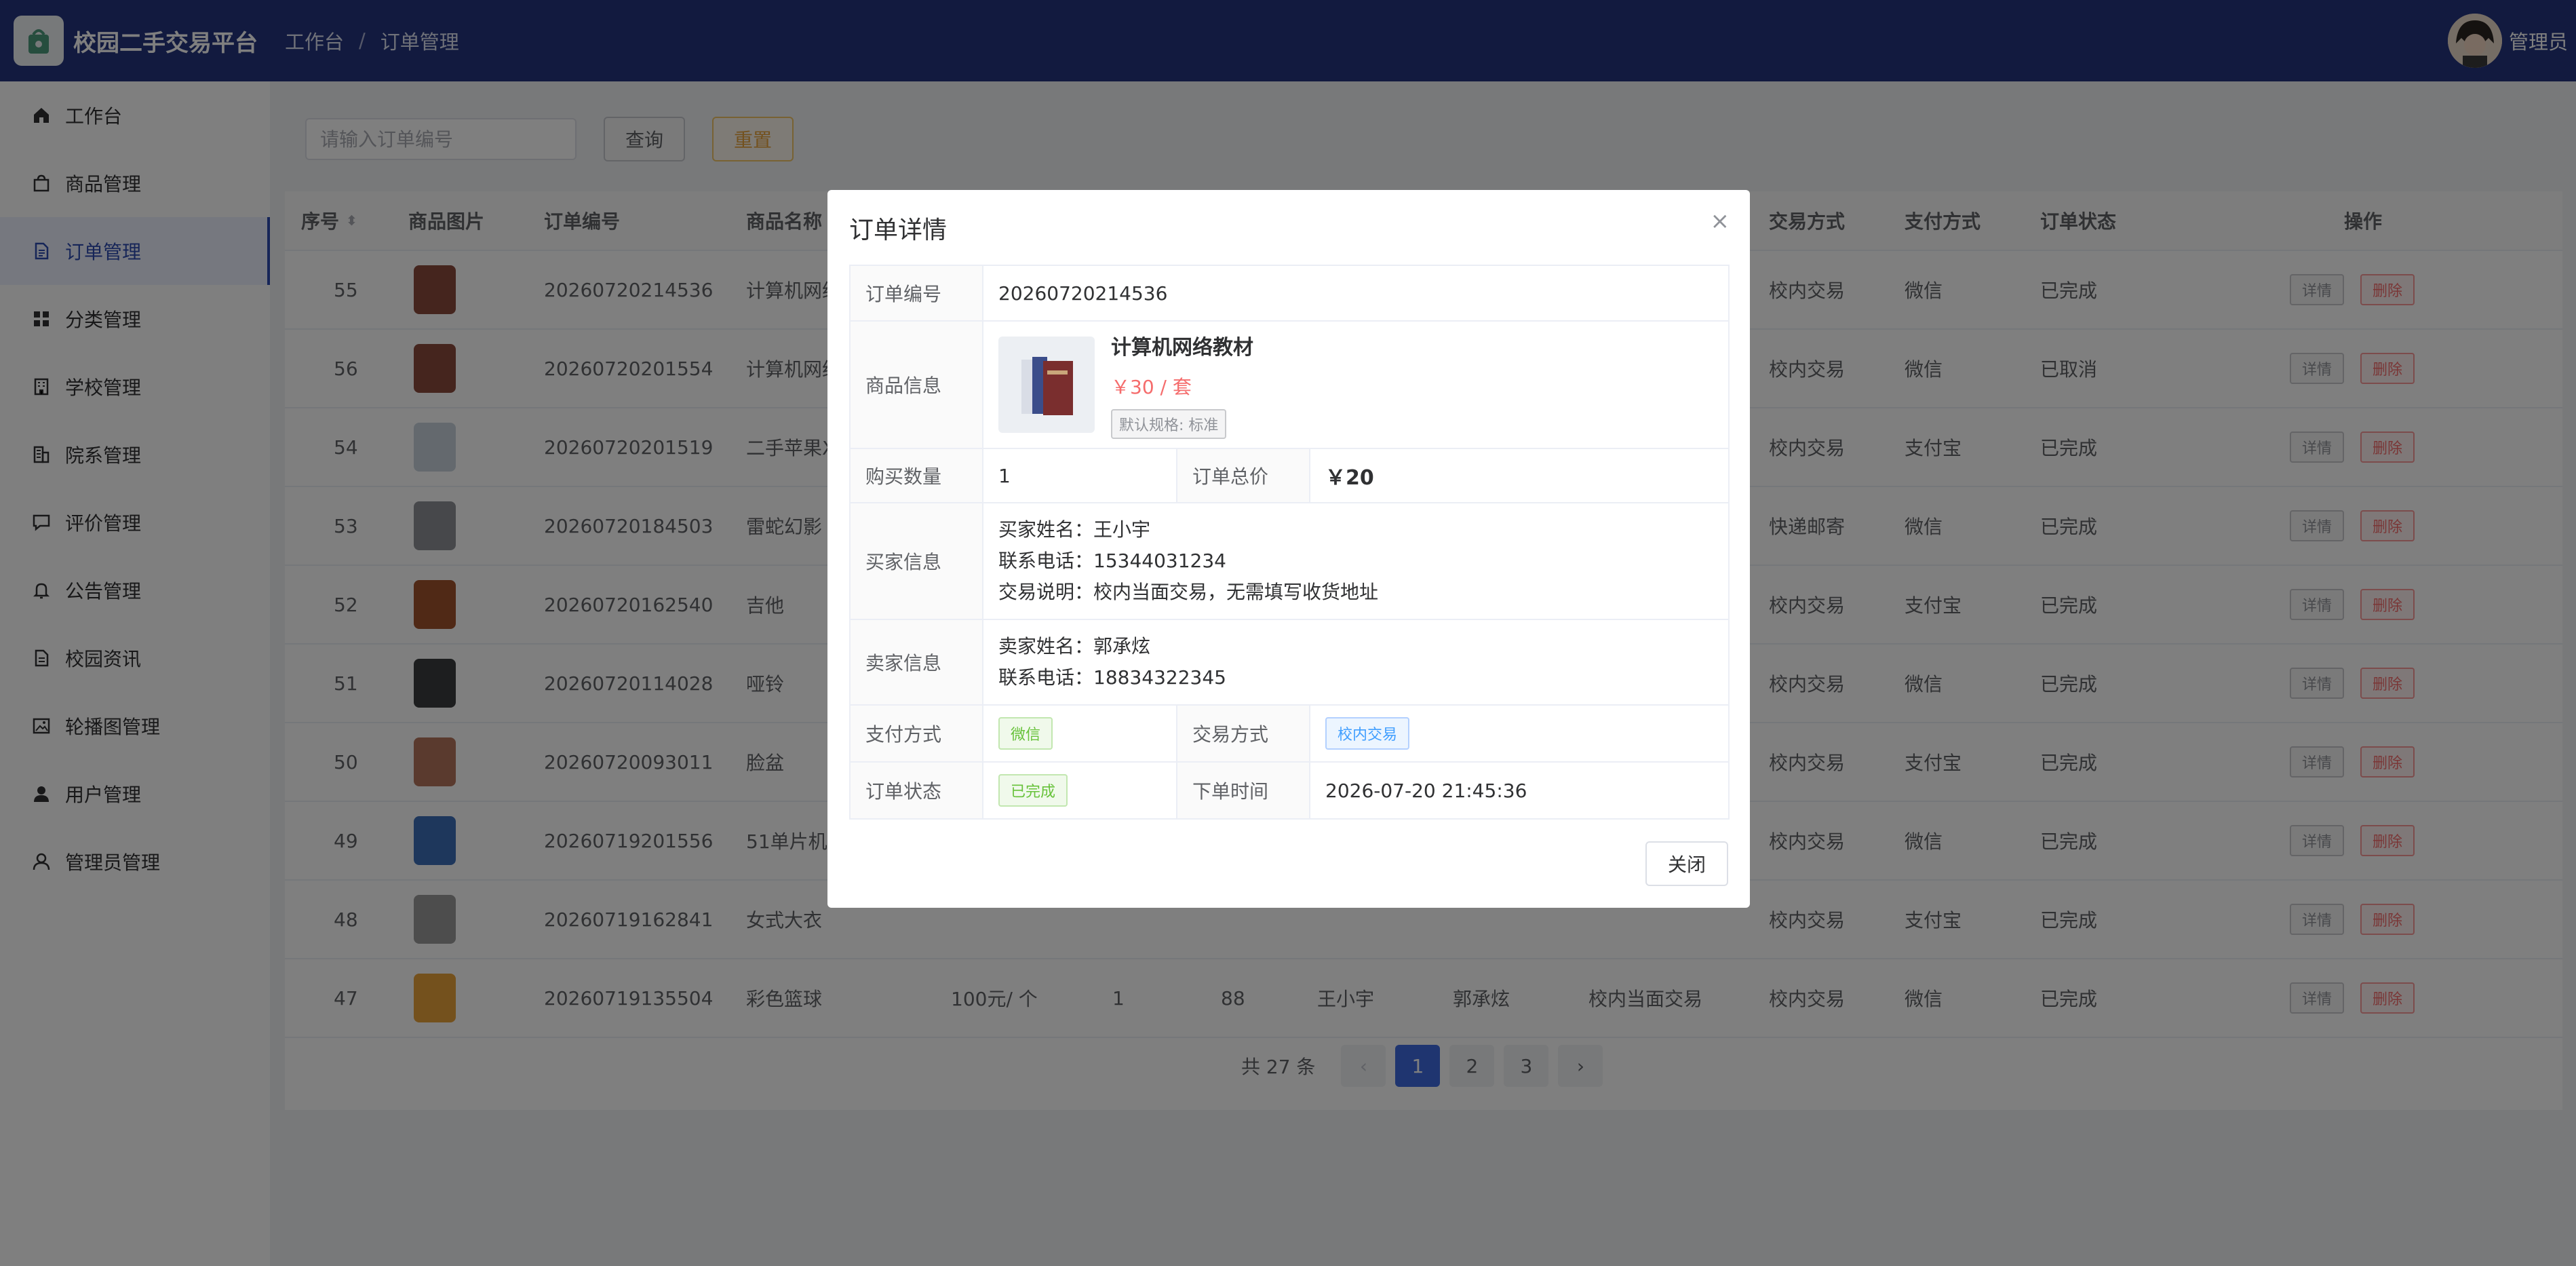 The image size is (2576, 1266). Describe the element at coordinates (1356, 384) in the screenshot. I see `product-info-cell: 计算机网络教材 ￥30 / 套 默认规格: 标准` at that location.